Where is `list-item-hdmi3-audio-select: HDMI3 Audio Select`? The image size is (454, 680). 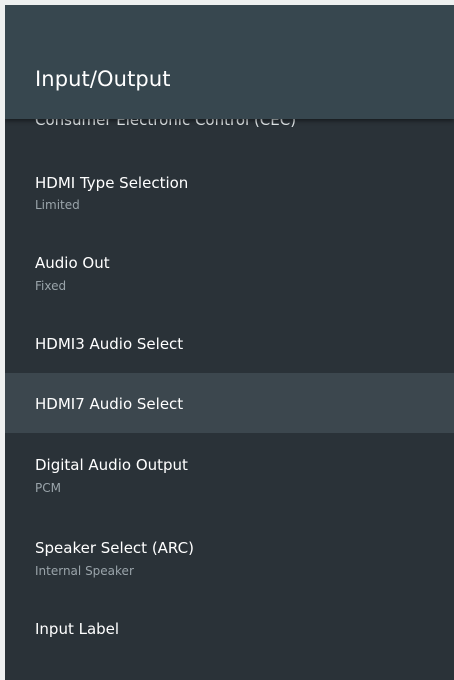
list-item-hdmi3-audio-select: HDMI3 Audio Select is located at coordinates (229, 349).